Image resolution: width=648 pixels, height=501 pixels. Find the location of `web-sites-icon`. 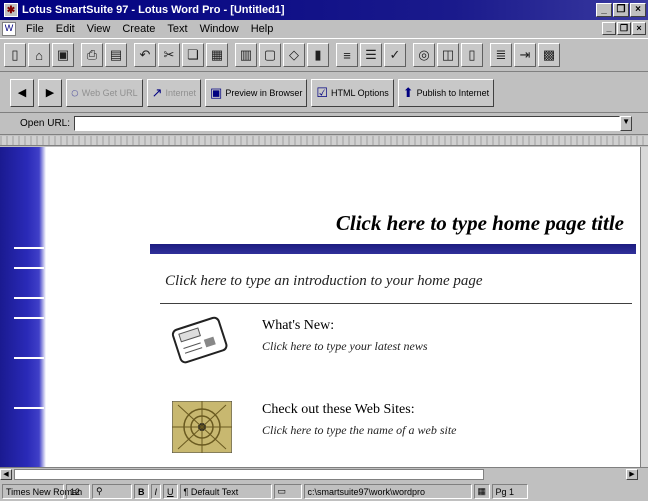

web-sites-icon is located at coordinates (202, 427).